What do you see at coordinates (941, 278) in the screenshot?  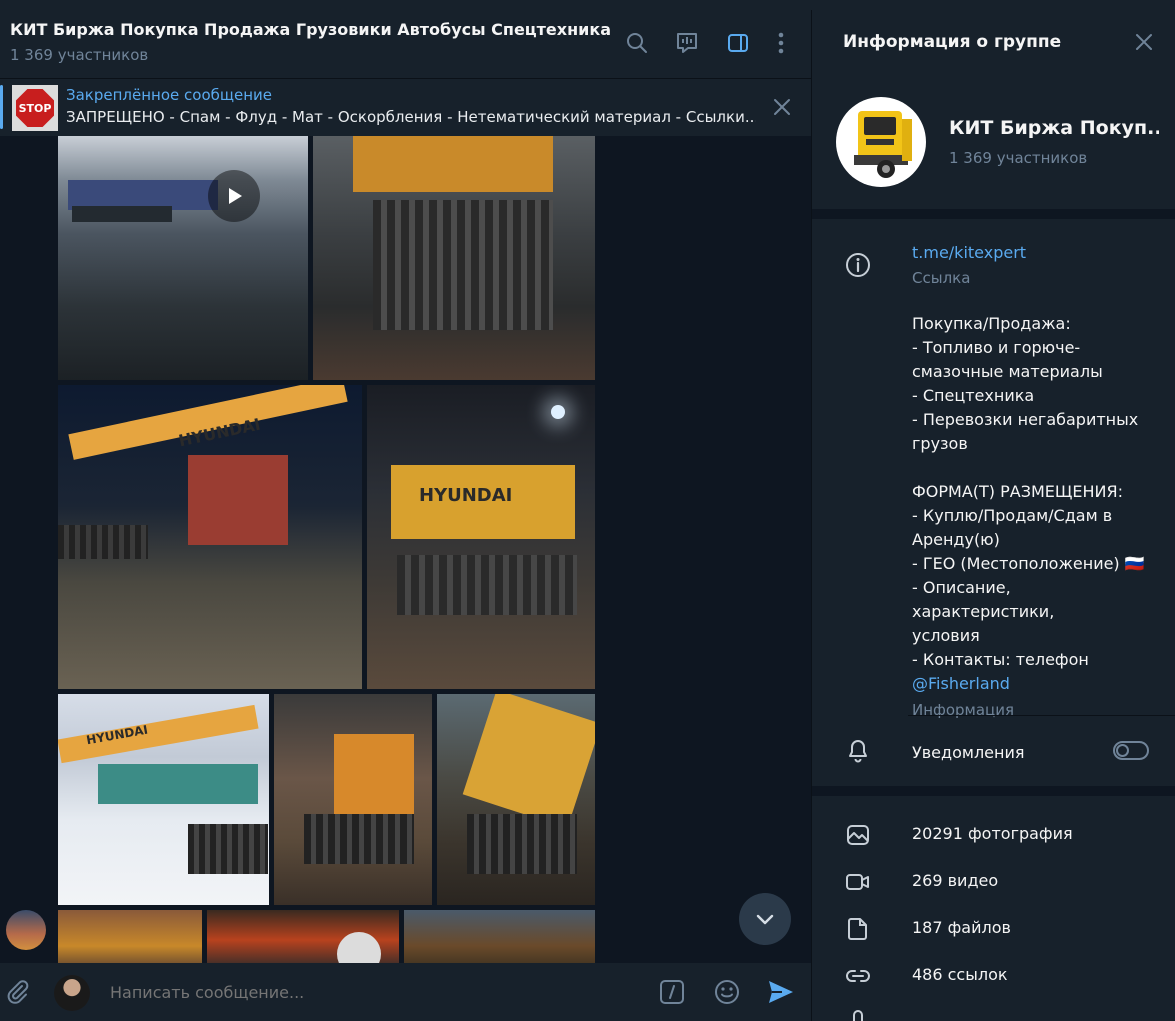 I see `link-label: Ссылка` at bounding box center [941, 278].